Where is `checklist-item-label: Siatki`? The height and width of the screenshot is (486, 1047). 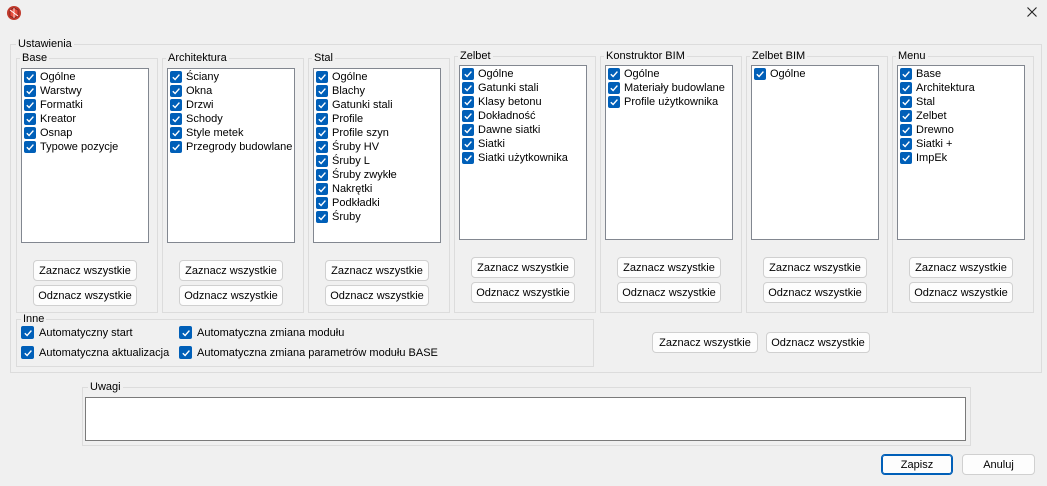 checklist-item-label: Siatki is located at coordinates (491, 144).